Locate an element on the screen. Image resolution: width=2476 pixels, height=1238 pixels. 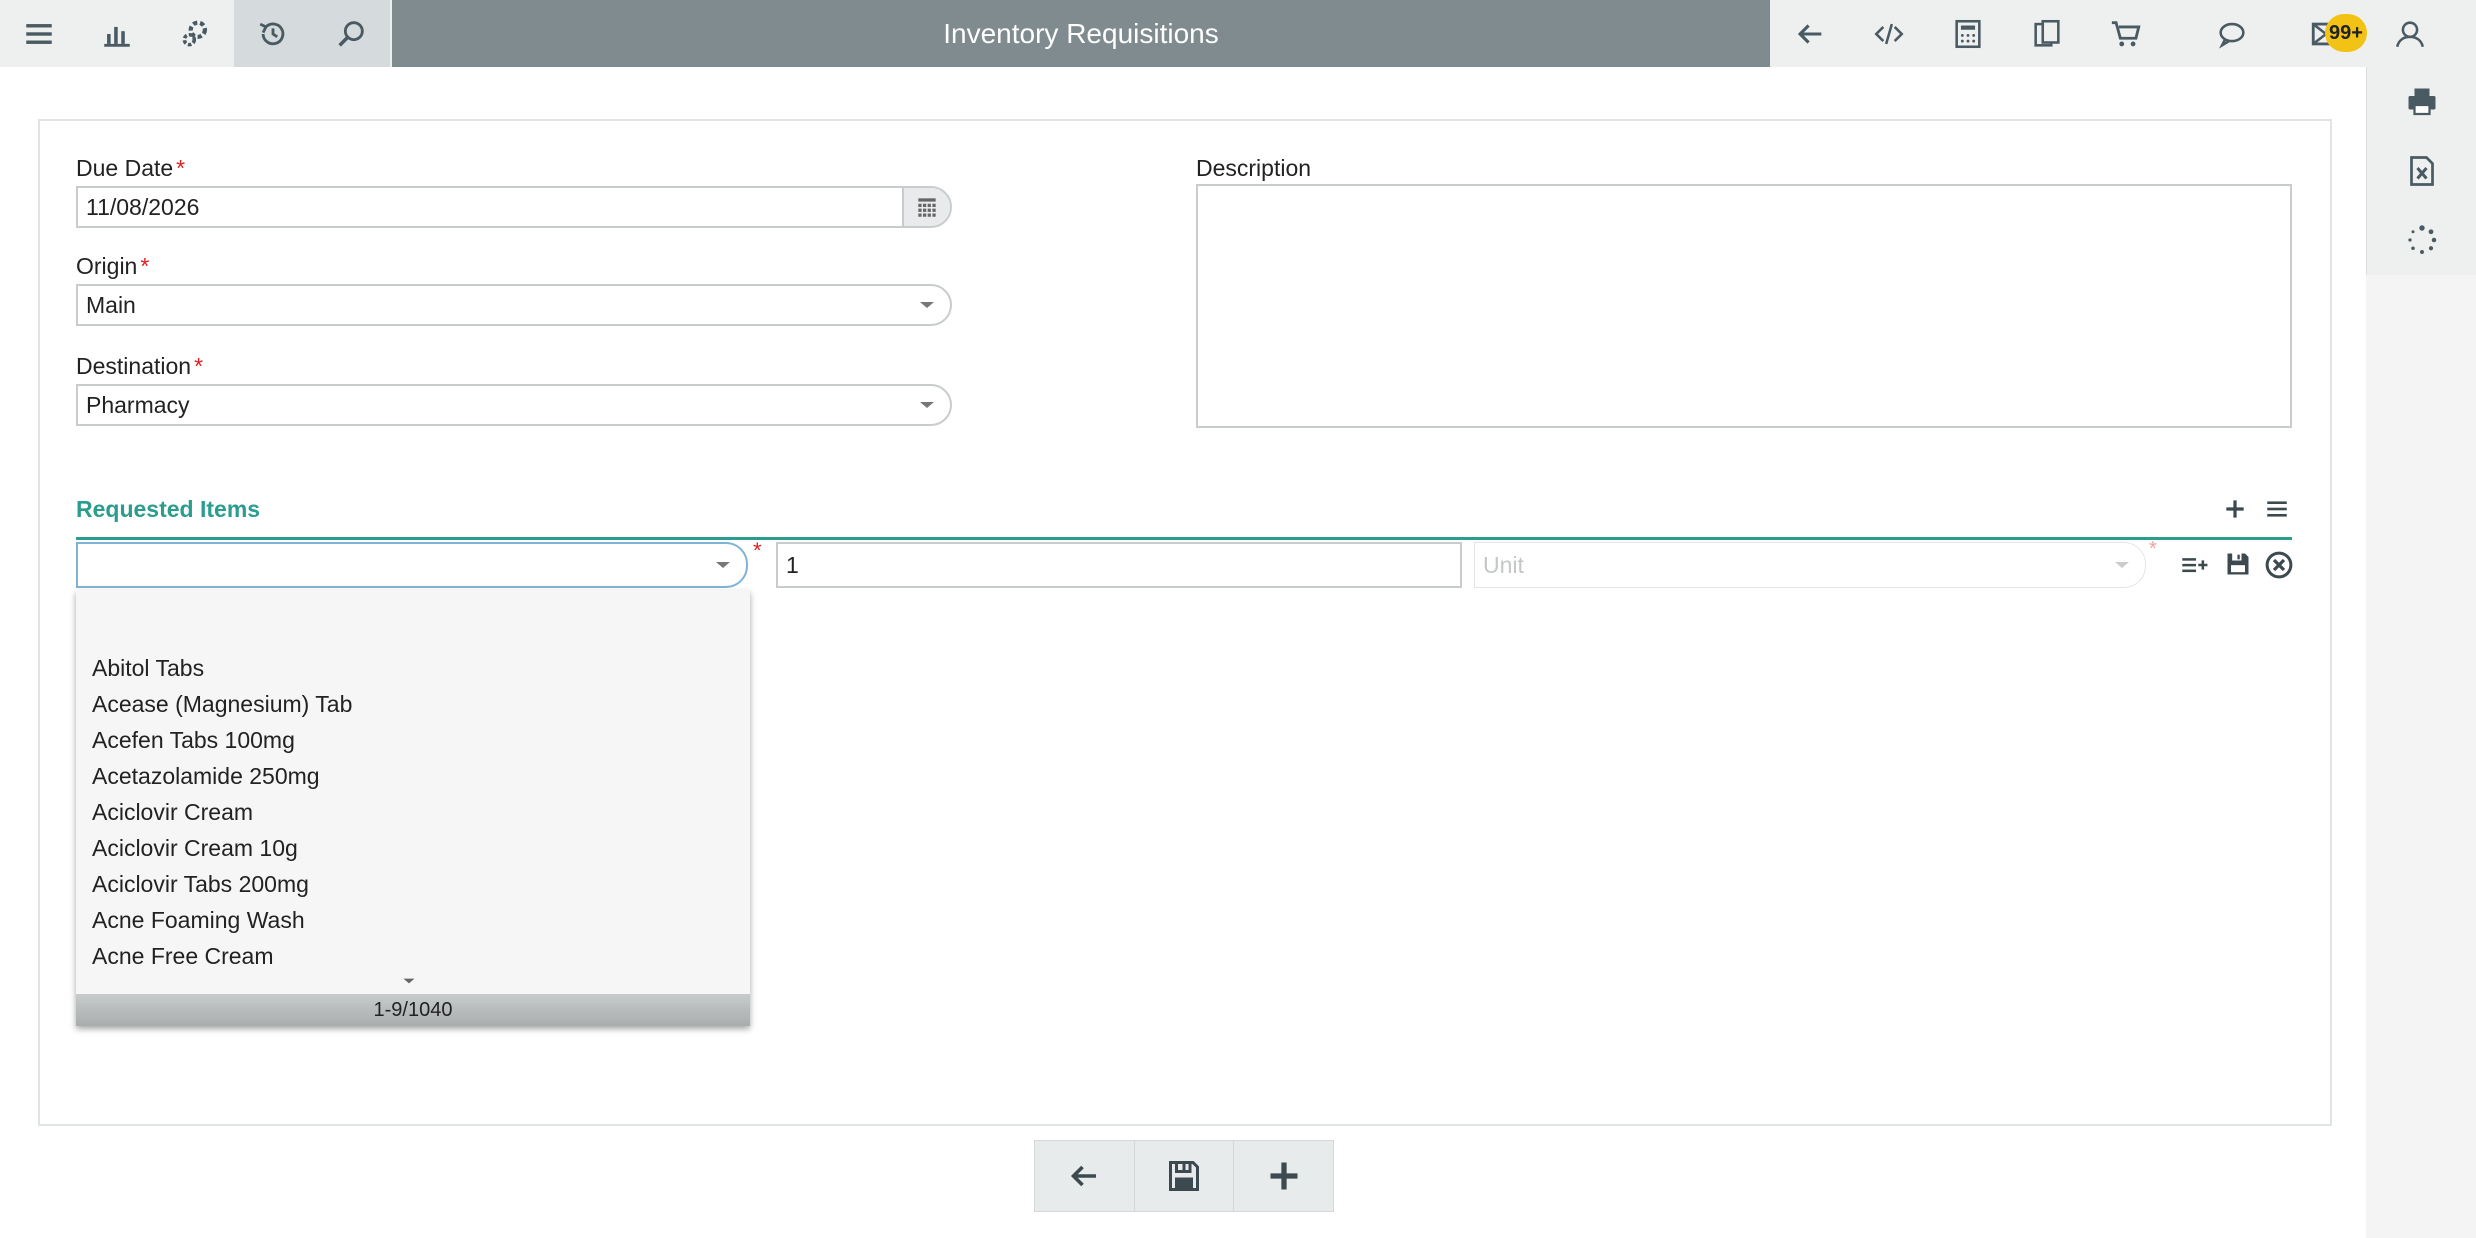
quantity-input: 1 is located at coordinates (1119, 565).